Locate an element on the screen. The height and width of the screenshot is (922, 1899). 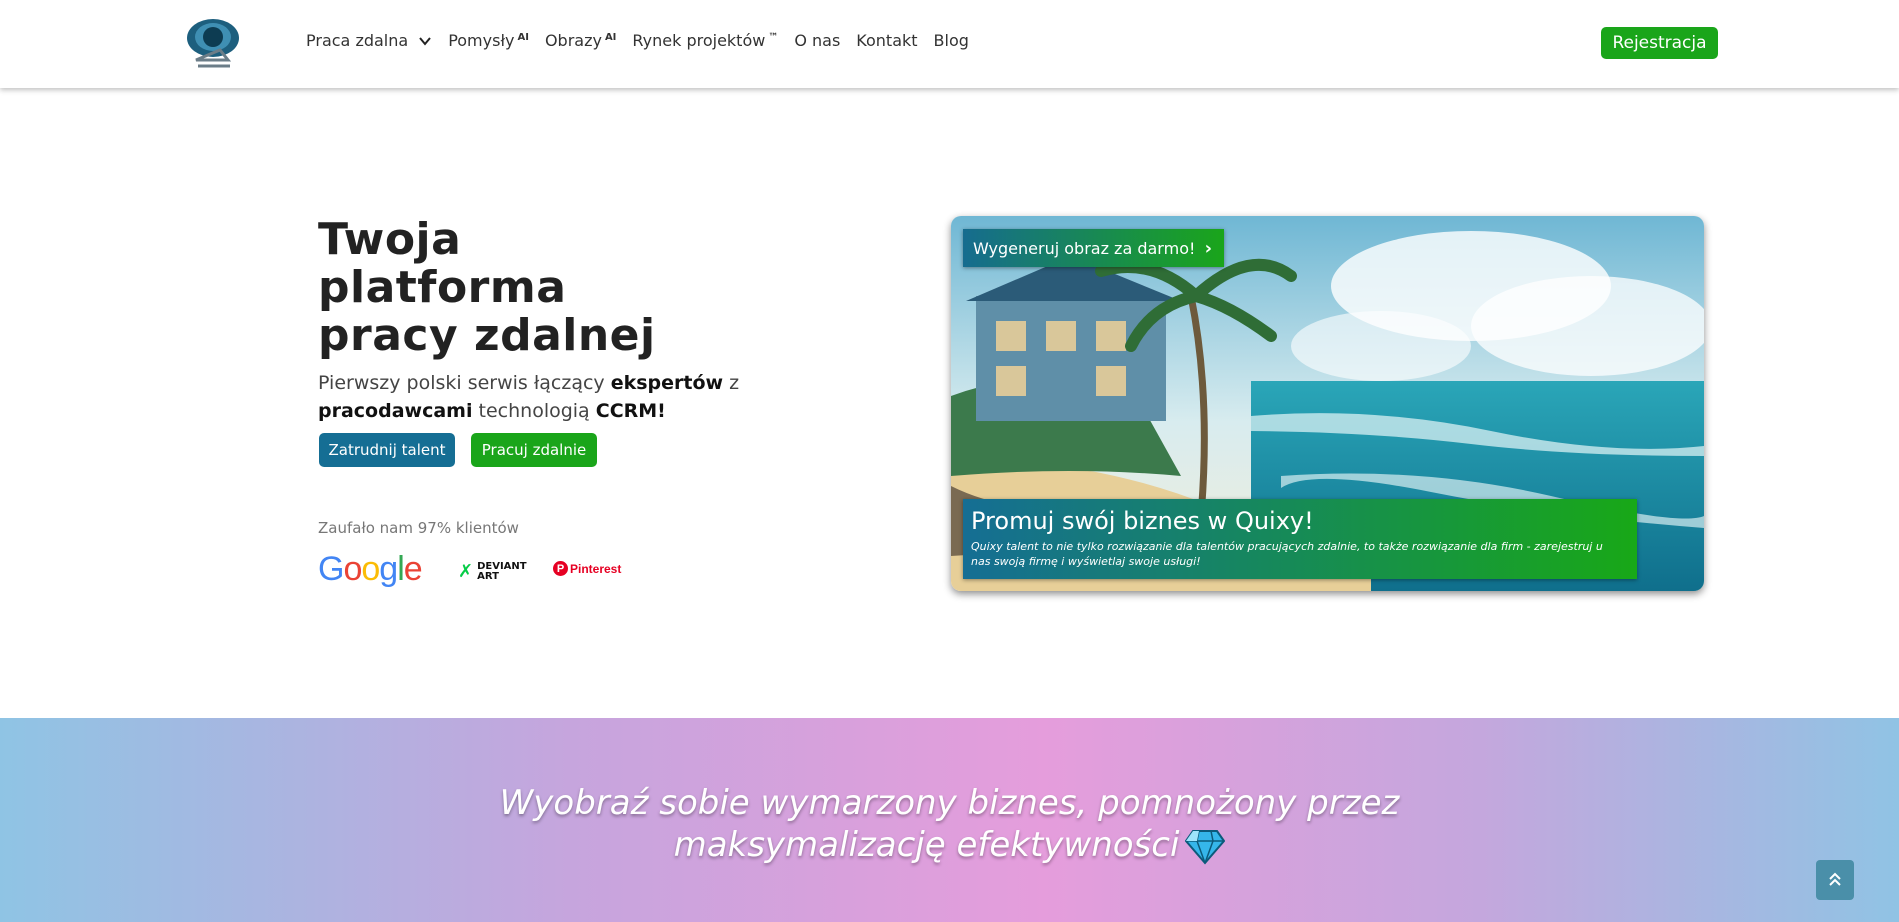
nav-praca-zdalna: Praca zdalna is located at coordinates (369, 40).